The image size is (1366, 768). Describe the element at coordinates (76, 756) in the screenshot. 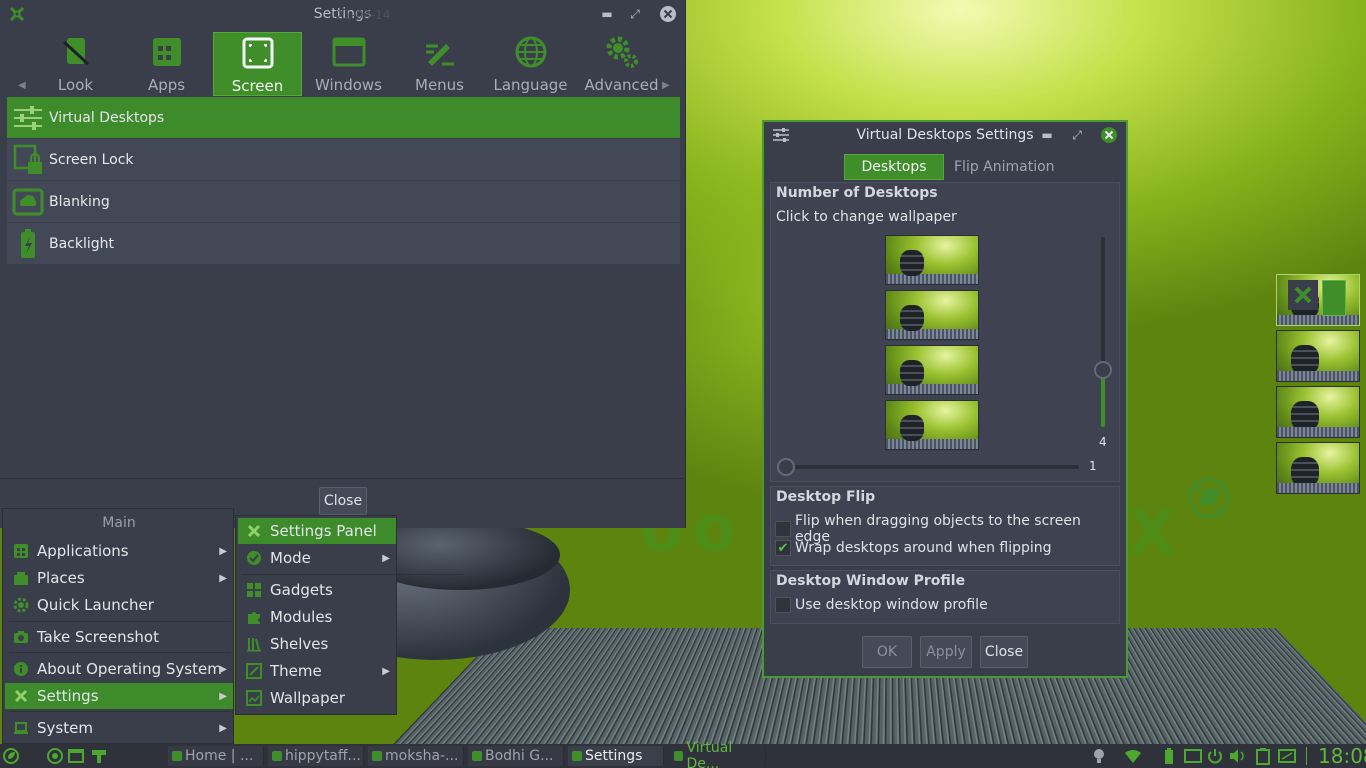

I see `file-manager-icon` at that location.